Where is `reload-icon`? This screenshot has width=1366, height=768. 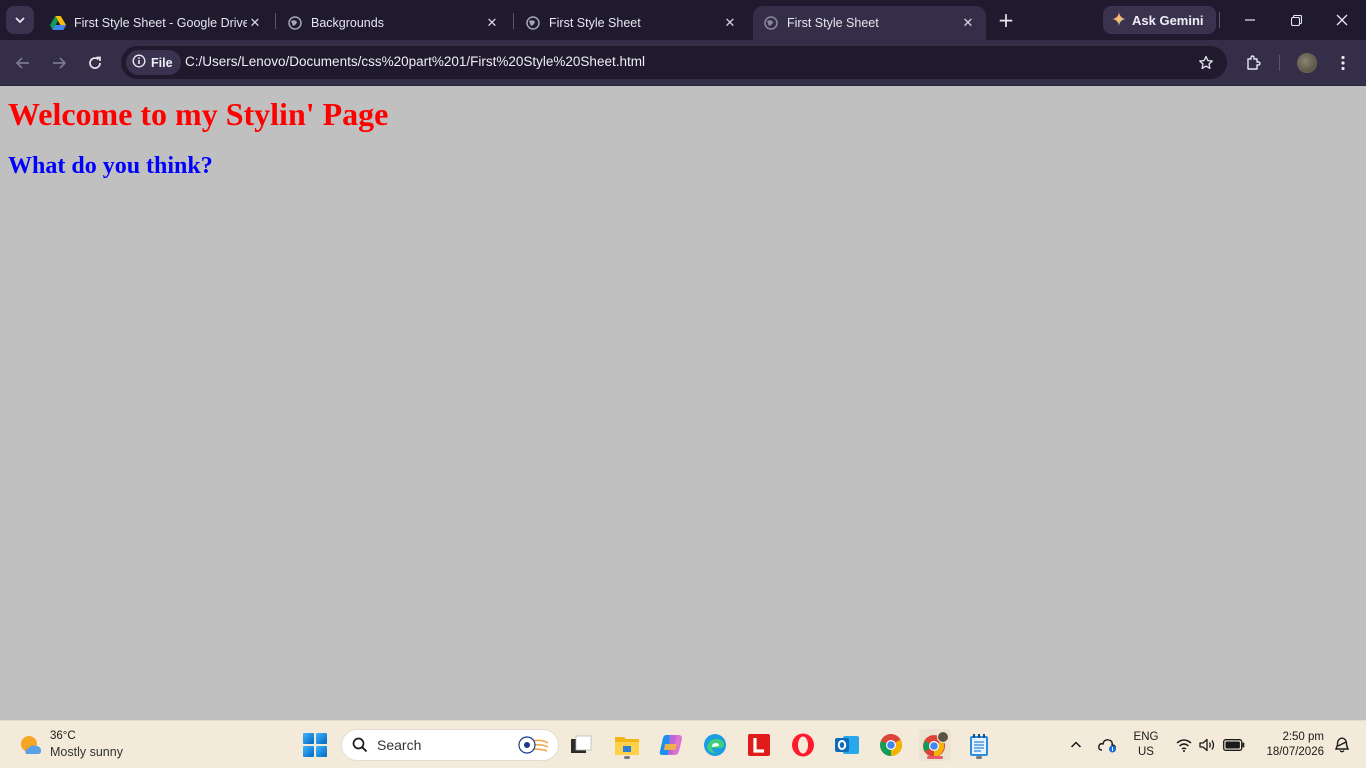
reload-icon is located at coordinates (95, 62).